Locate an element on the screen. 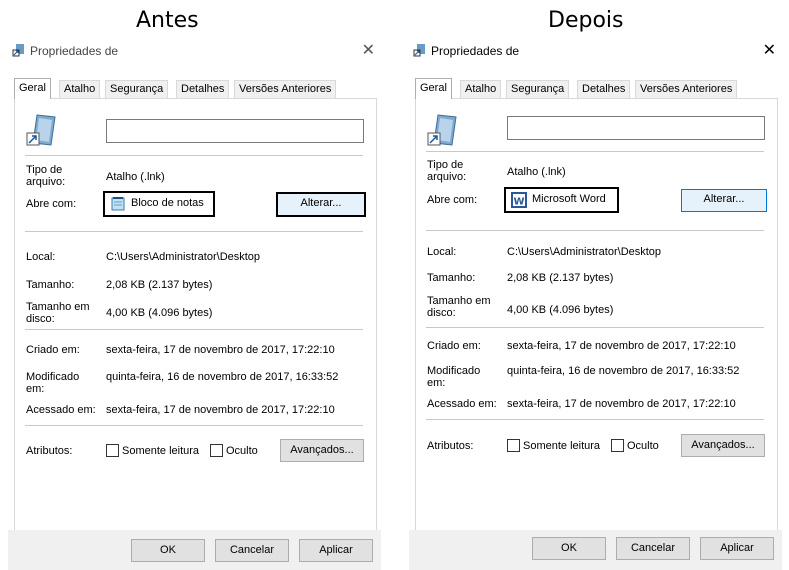  opens-with-value: Bloco de notas is located at coordinates (167, 203).